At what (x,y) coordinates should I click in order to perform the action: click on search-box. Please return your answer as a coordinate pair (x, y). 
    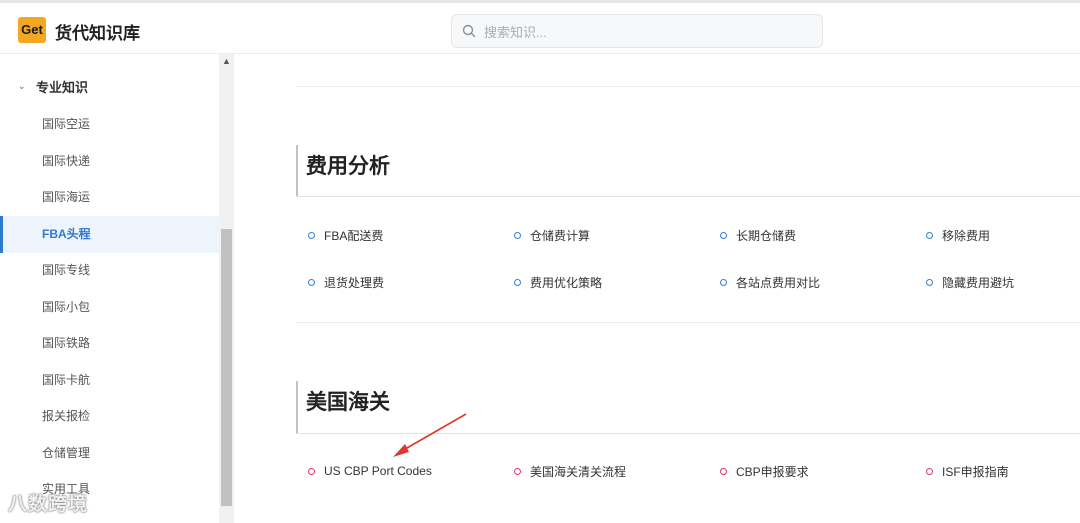
    Looking at the image, I should click on (637, 31).